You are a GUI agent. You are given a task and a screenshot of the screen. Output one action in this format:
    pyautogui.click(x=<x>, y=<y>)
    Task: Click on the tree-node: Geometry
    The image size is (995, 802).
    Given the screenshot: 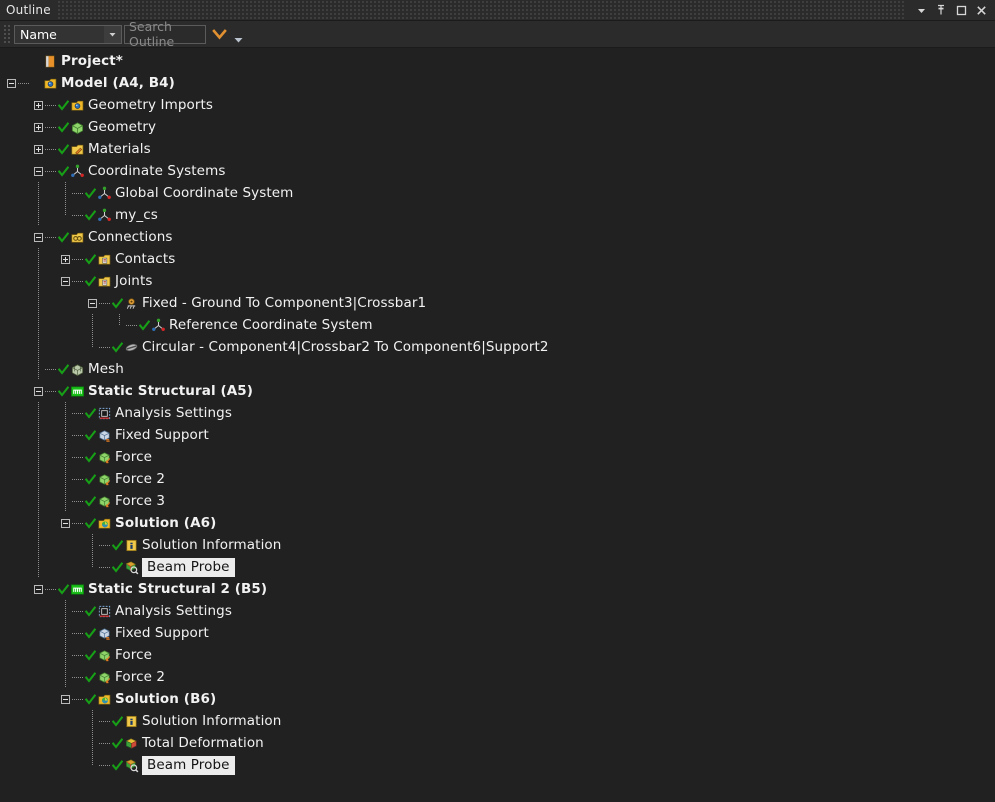 What is the action you would take?
    pyautogui.click(x=497, y=127)
    